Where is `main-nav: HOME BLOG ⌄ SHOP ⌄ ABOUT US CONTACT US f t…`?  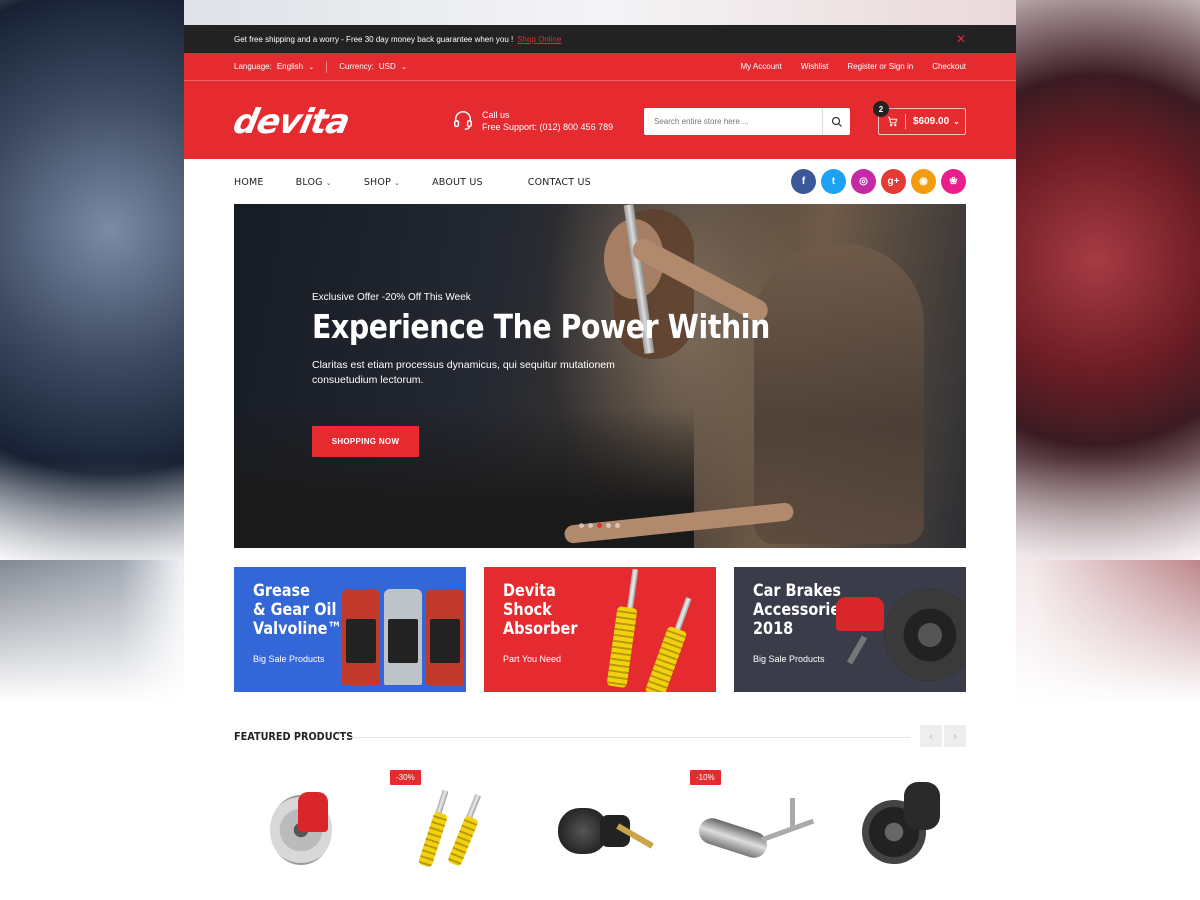 main-nav: HOME BLOG ⌄ SHOP ⌄ ABOUT US CONTACT US f t… is located at coordinates (600, 182).